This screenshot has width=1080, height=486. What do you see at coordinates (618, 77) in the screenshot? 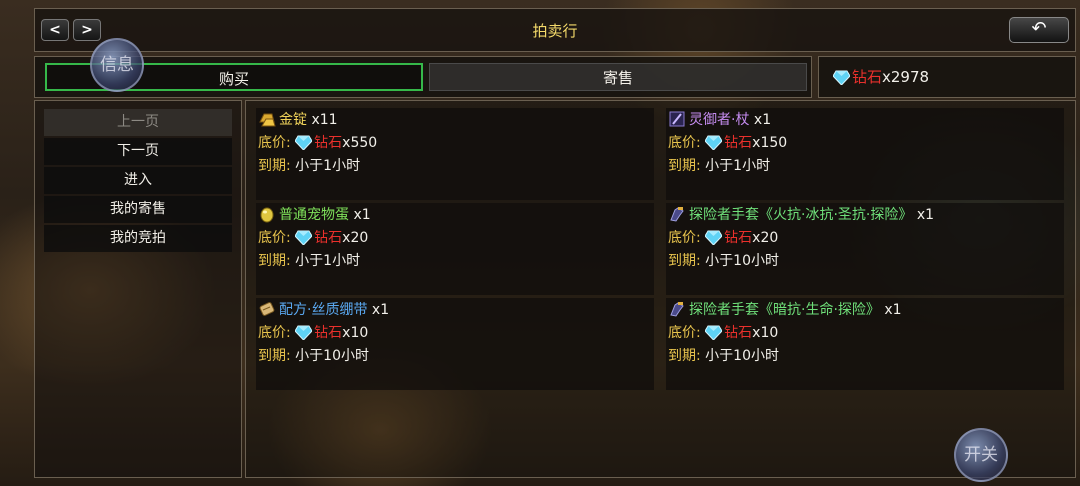
I see `tab-sell: 寄售` at bounding box center [618, 77].